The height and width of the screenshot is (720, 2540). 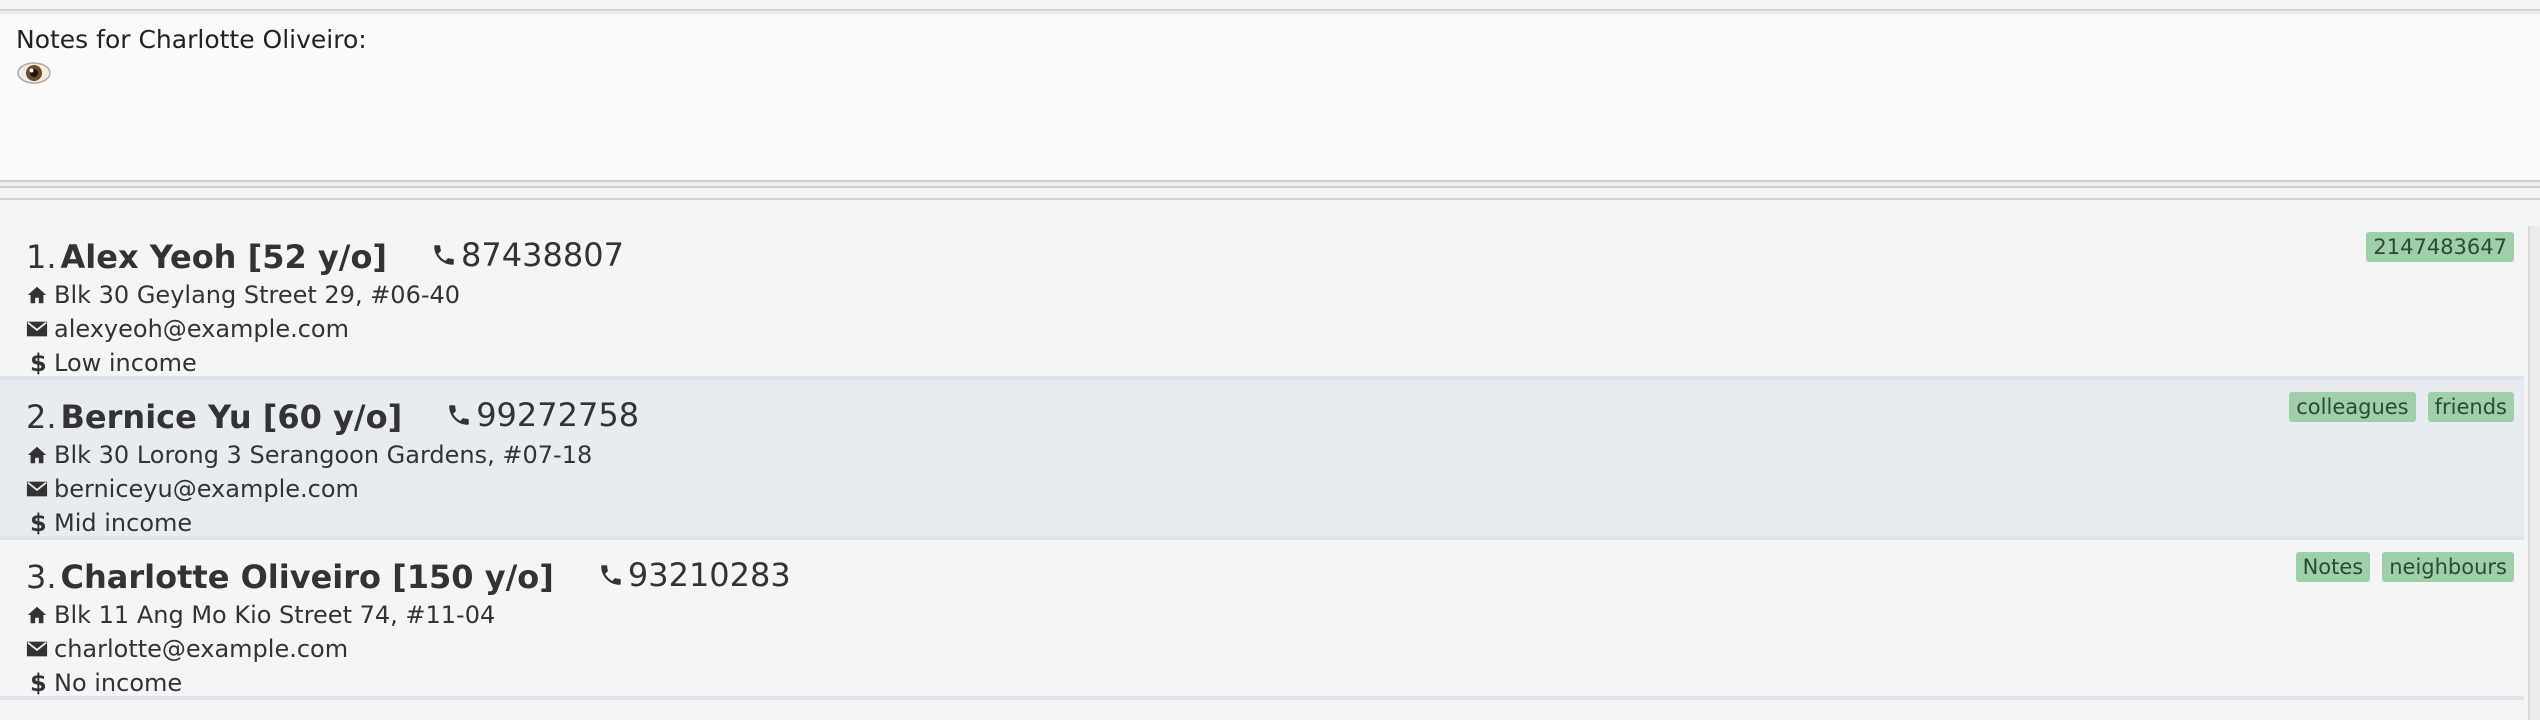 What do you see at coordinates (275, 615) in the screenshot?
I see `address-text: Blk 11 Ang Mo Kio Street 74, #11-04` at bounding box center [275, 615].